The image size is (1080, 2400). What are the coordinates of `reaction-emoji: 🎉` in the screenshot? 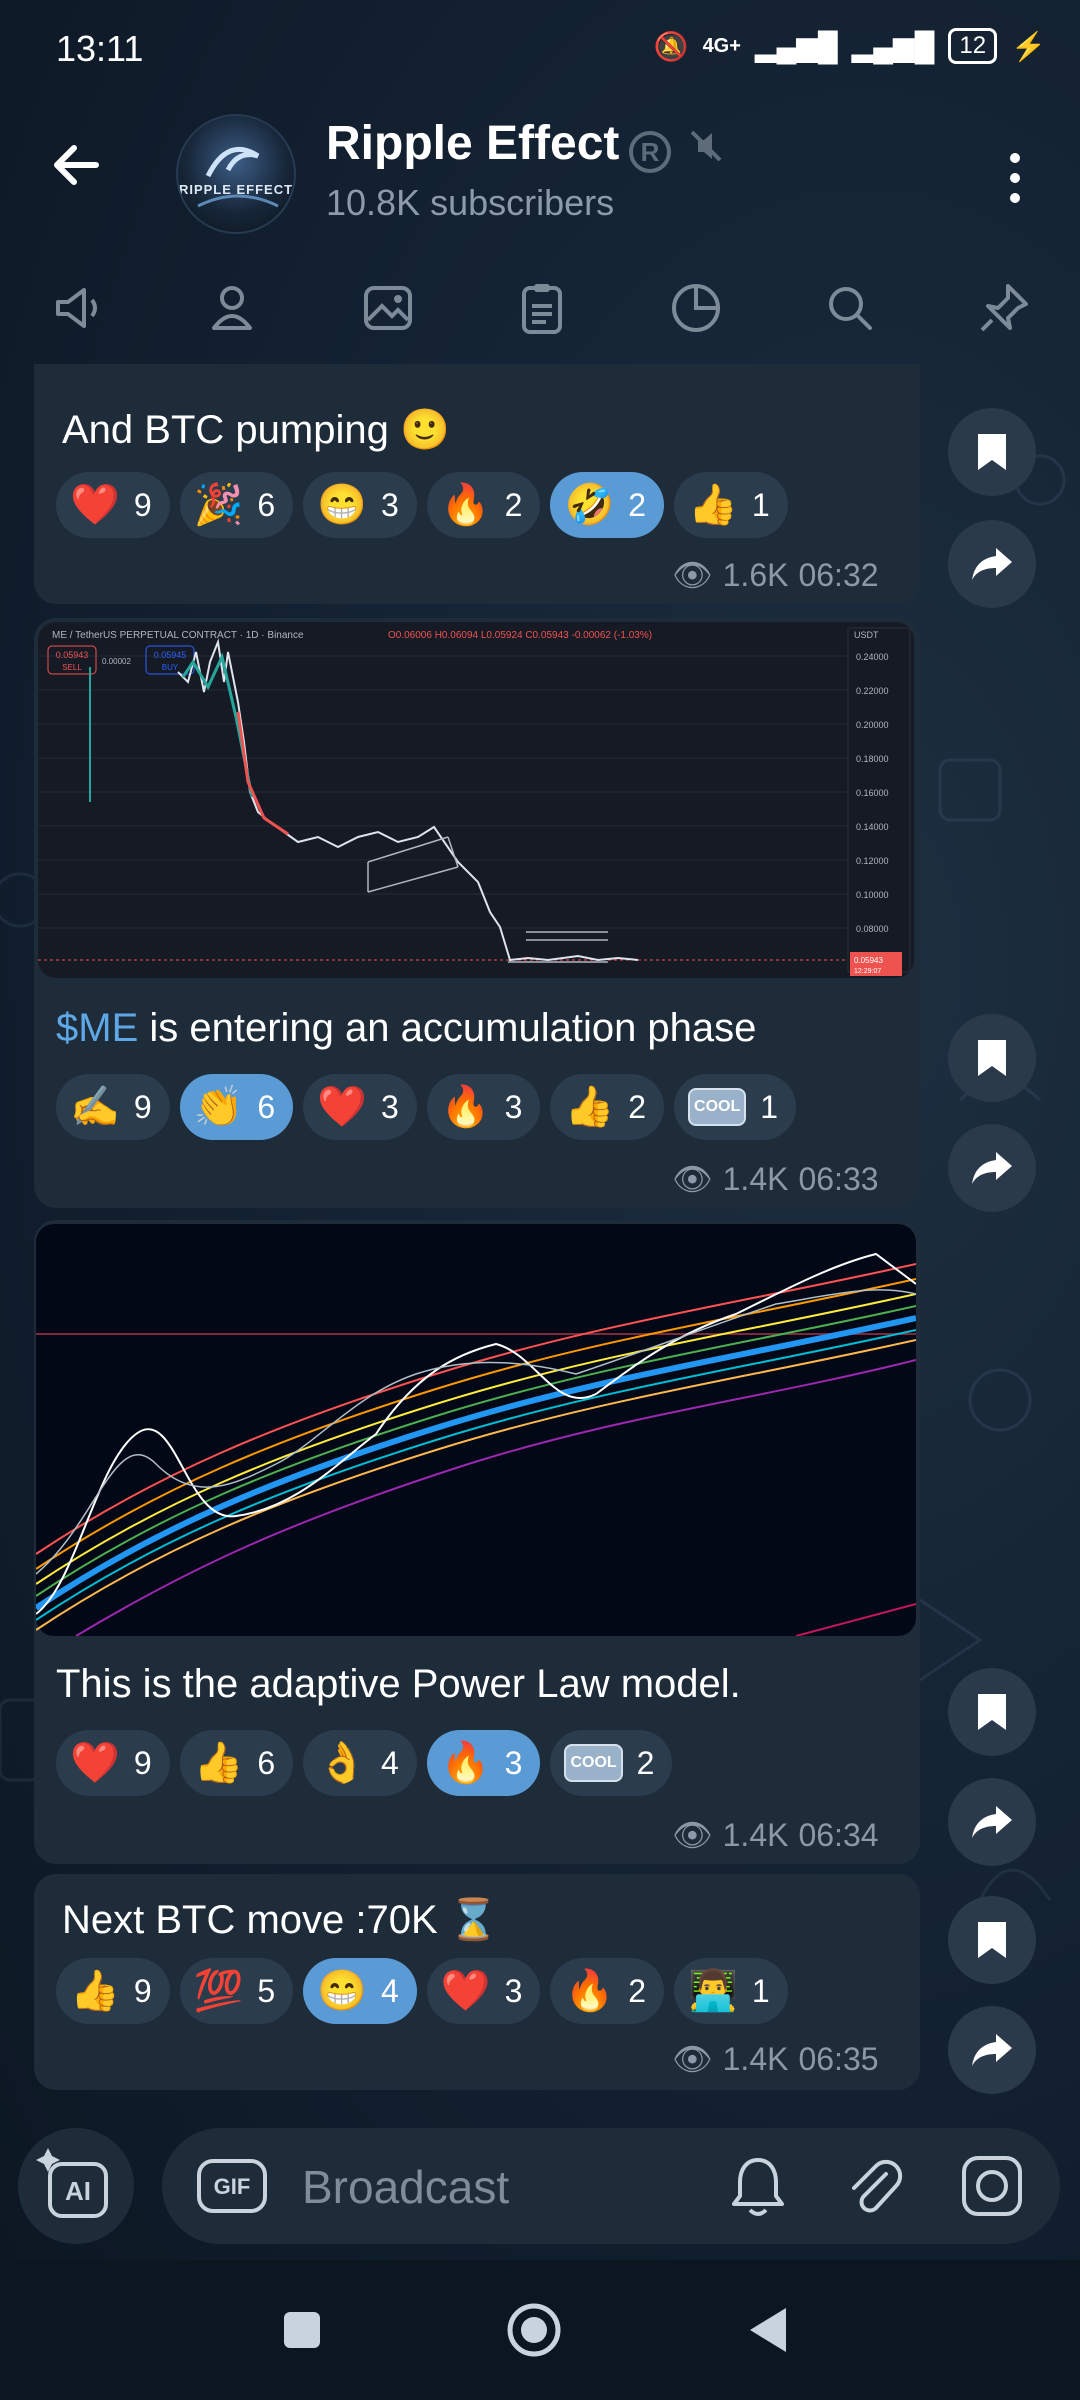 It's located at (218, 505).